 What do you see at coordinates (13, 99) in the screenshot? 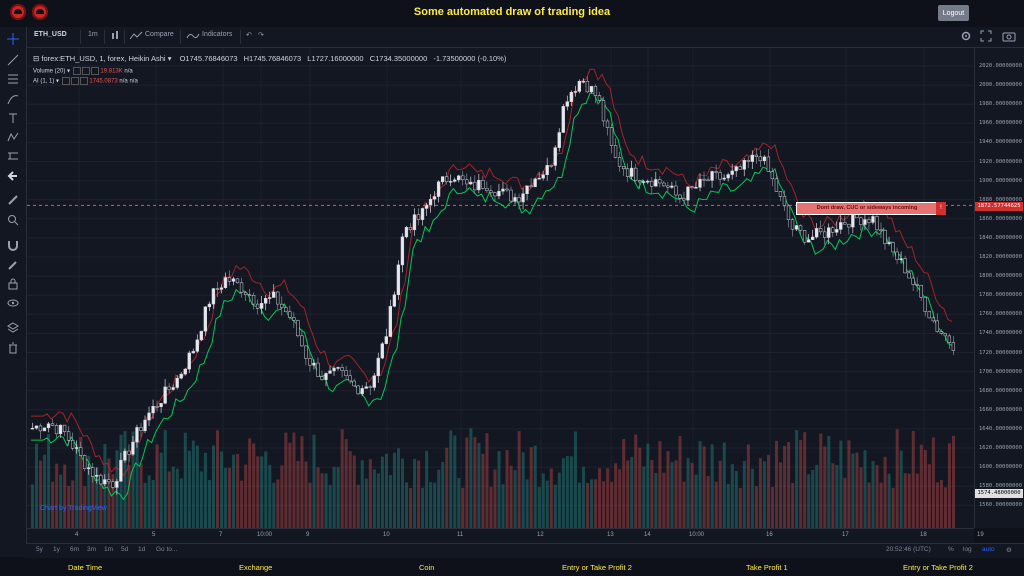
I see `brush-icon` at bounding box center [13, 99].